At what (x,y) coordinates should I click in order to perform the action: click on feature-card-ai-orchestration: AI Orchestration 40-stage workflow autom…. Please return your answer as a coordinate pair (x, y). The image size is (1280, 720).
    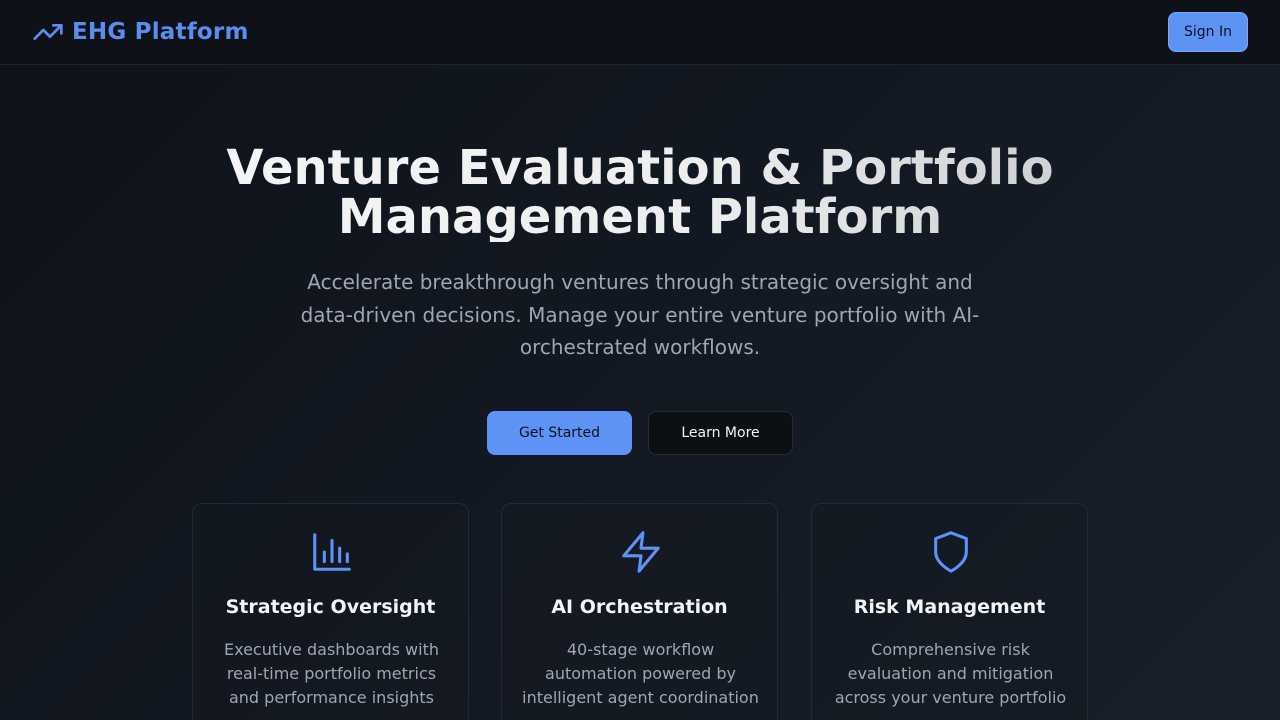
    Looking at the image, I should click on (639, 611).